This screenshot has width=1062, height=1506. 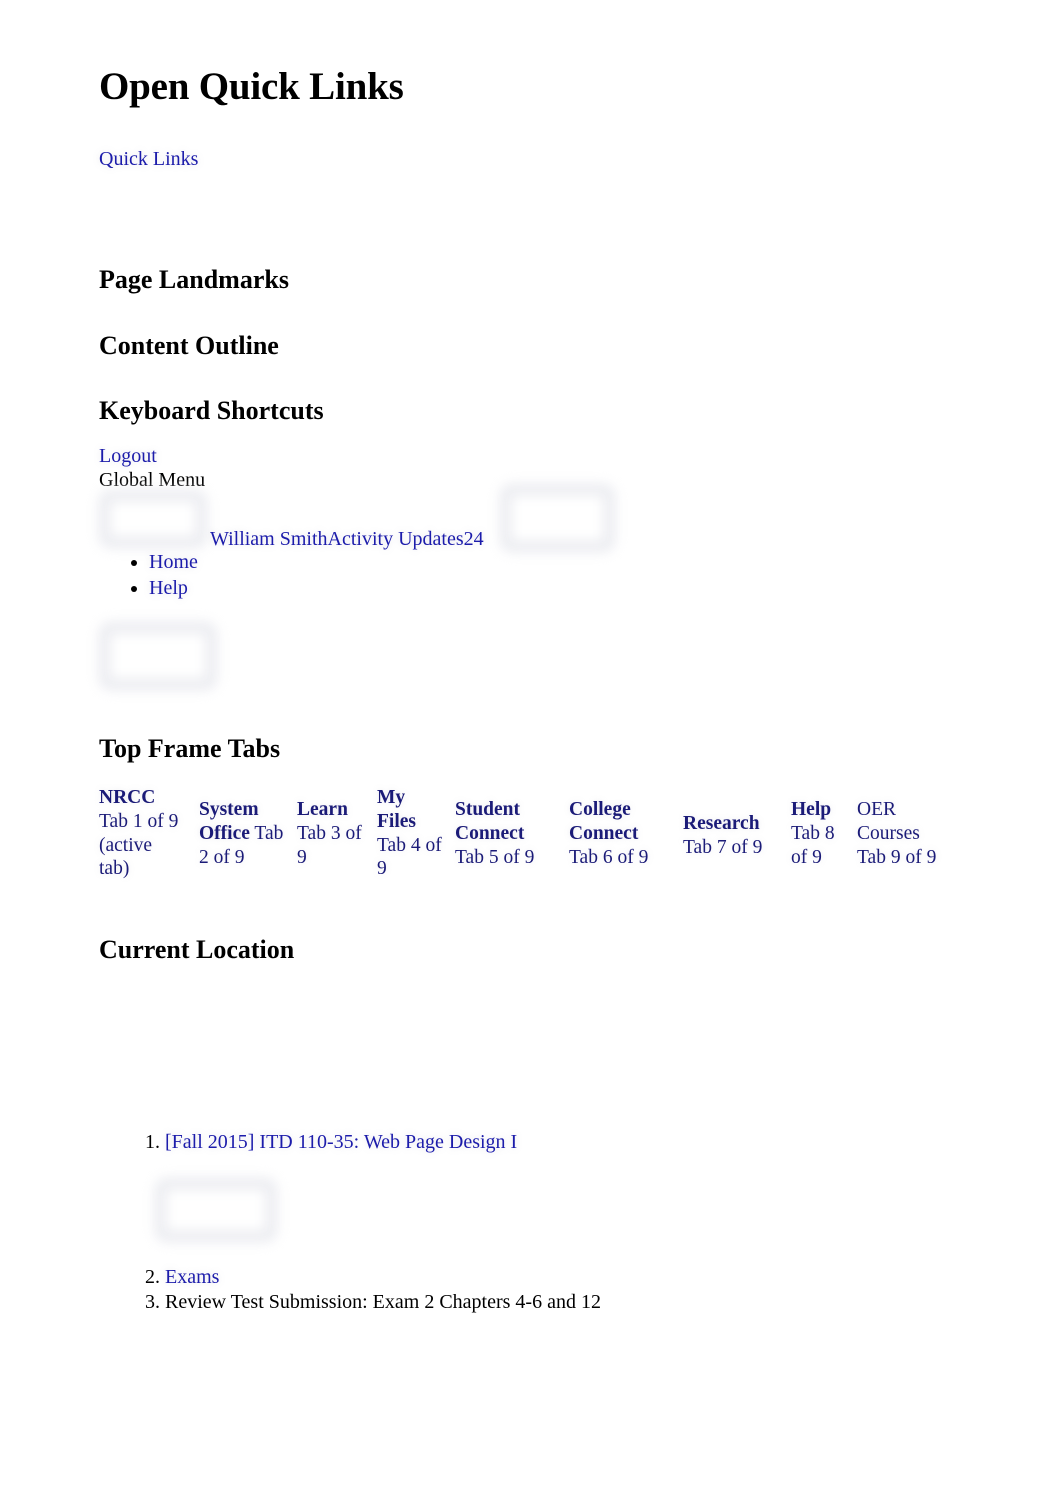 I want to click on top-frame-tab-system-office: System Office Tab 2 of 9, so click(x=243, y=833).